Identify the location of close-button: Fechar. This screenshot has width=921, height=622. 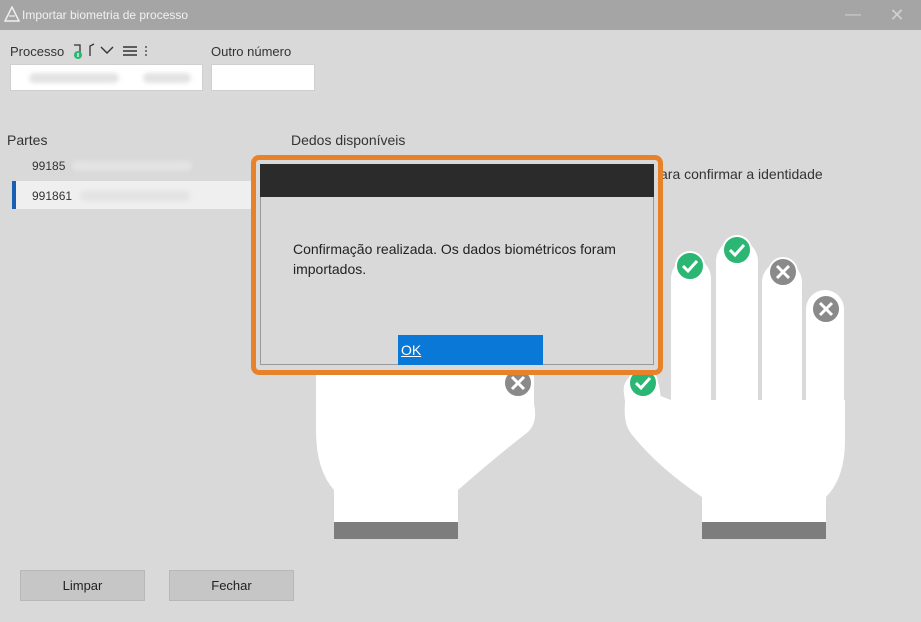
(231, 585).